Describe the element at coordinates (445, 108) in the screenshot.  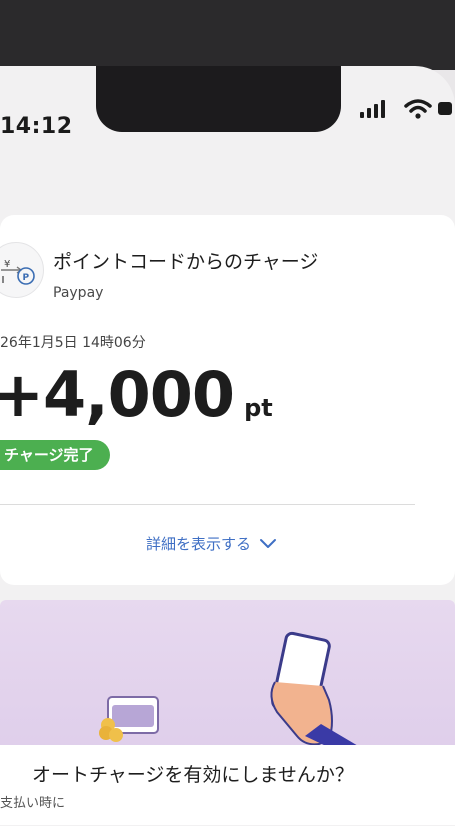
I see `battery-icon` at that location.